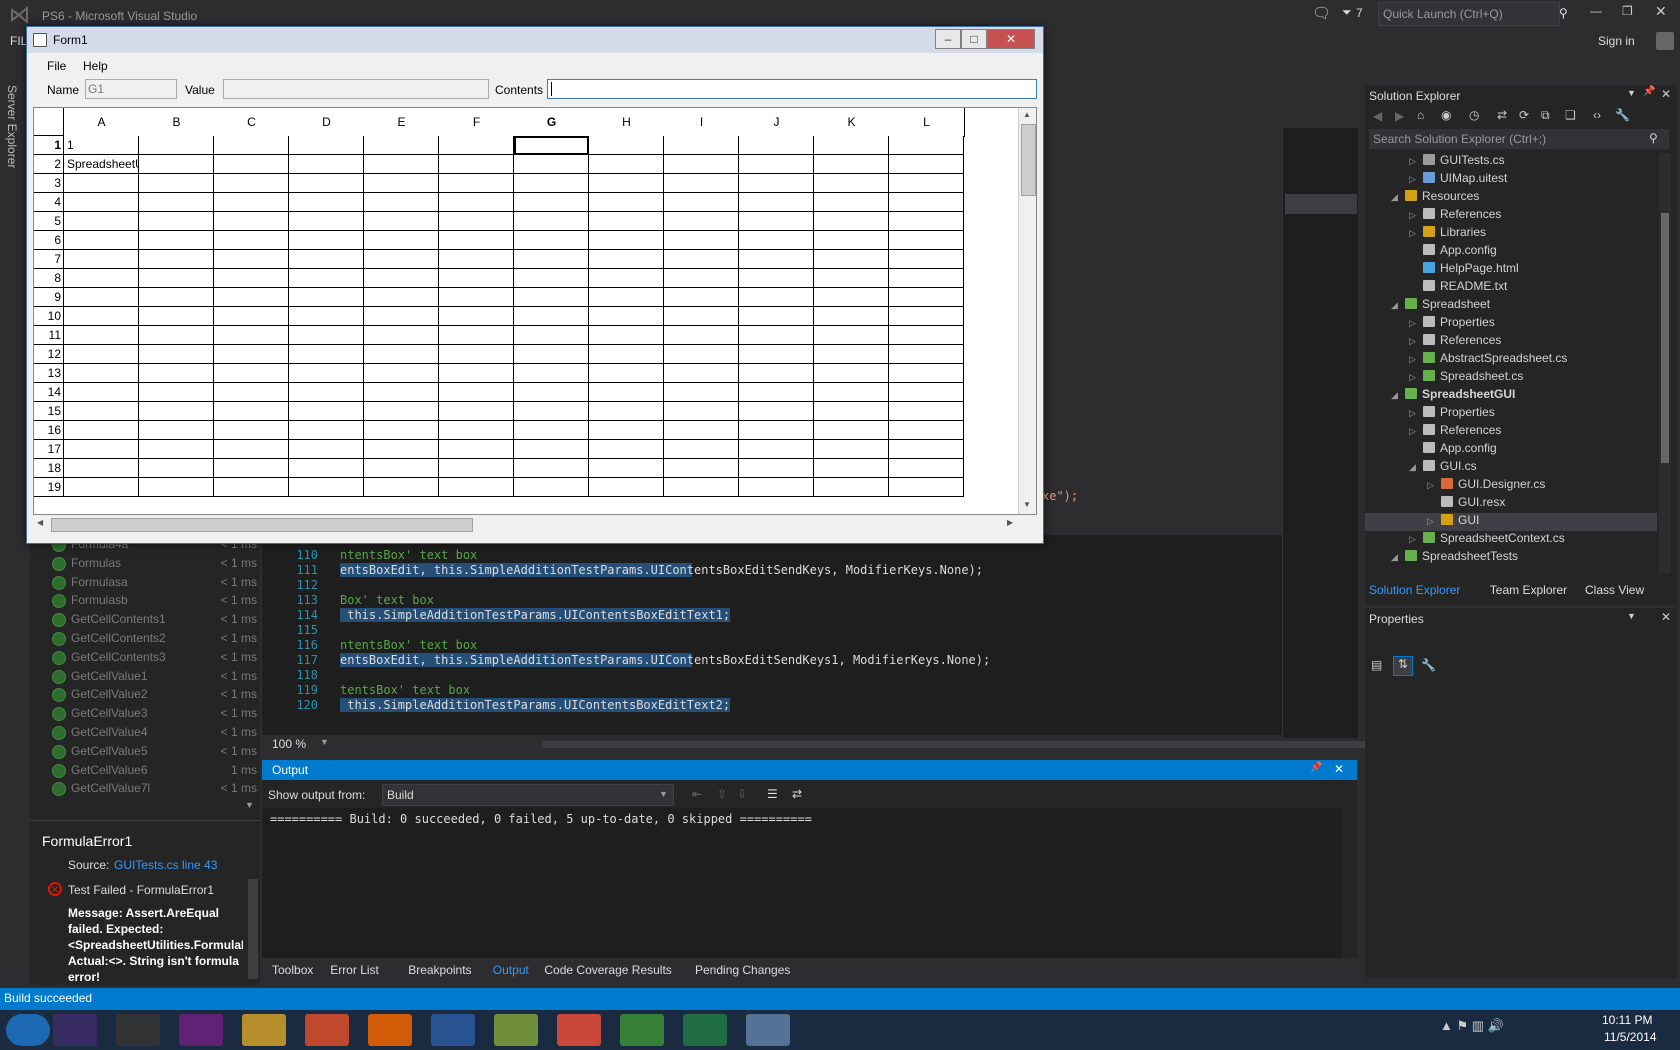 The width and height of the screenshot is (1680, 1050). I want to click on cell-i18, so click(701, 468).